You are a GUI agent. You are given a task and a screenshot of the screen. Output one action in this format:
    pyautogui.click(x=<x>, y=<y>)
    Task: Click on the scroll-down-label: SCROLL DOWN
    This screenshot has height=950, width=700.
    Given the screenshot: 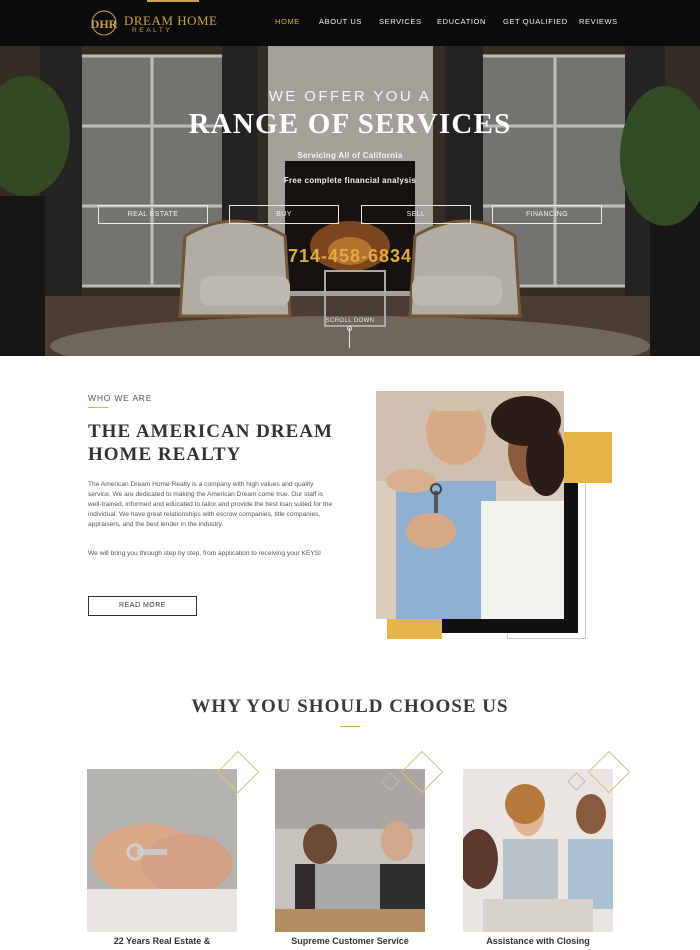 What is the action you would take?
    pyautogui.click(x=350, y=321)
    